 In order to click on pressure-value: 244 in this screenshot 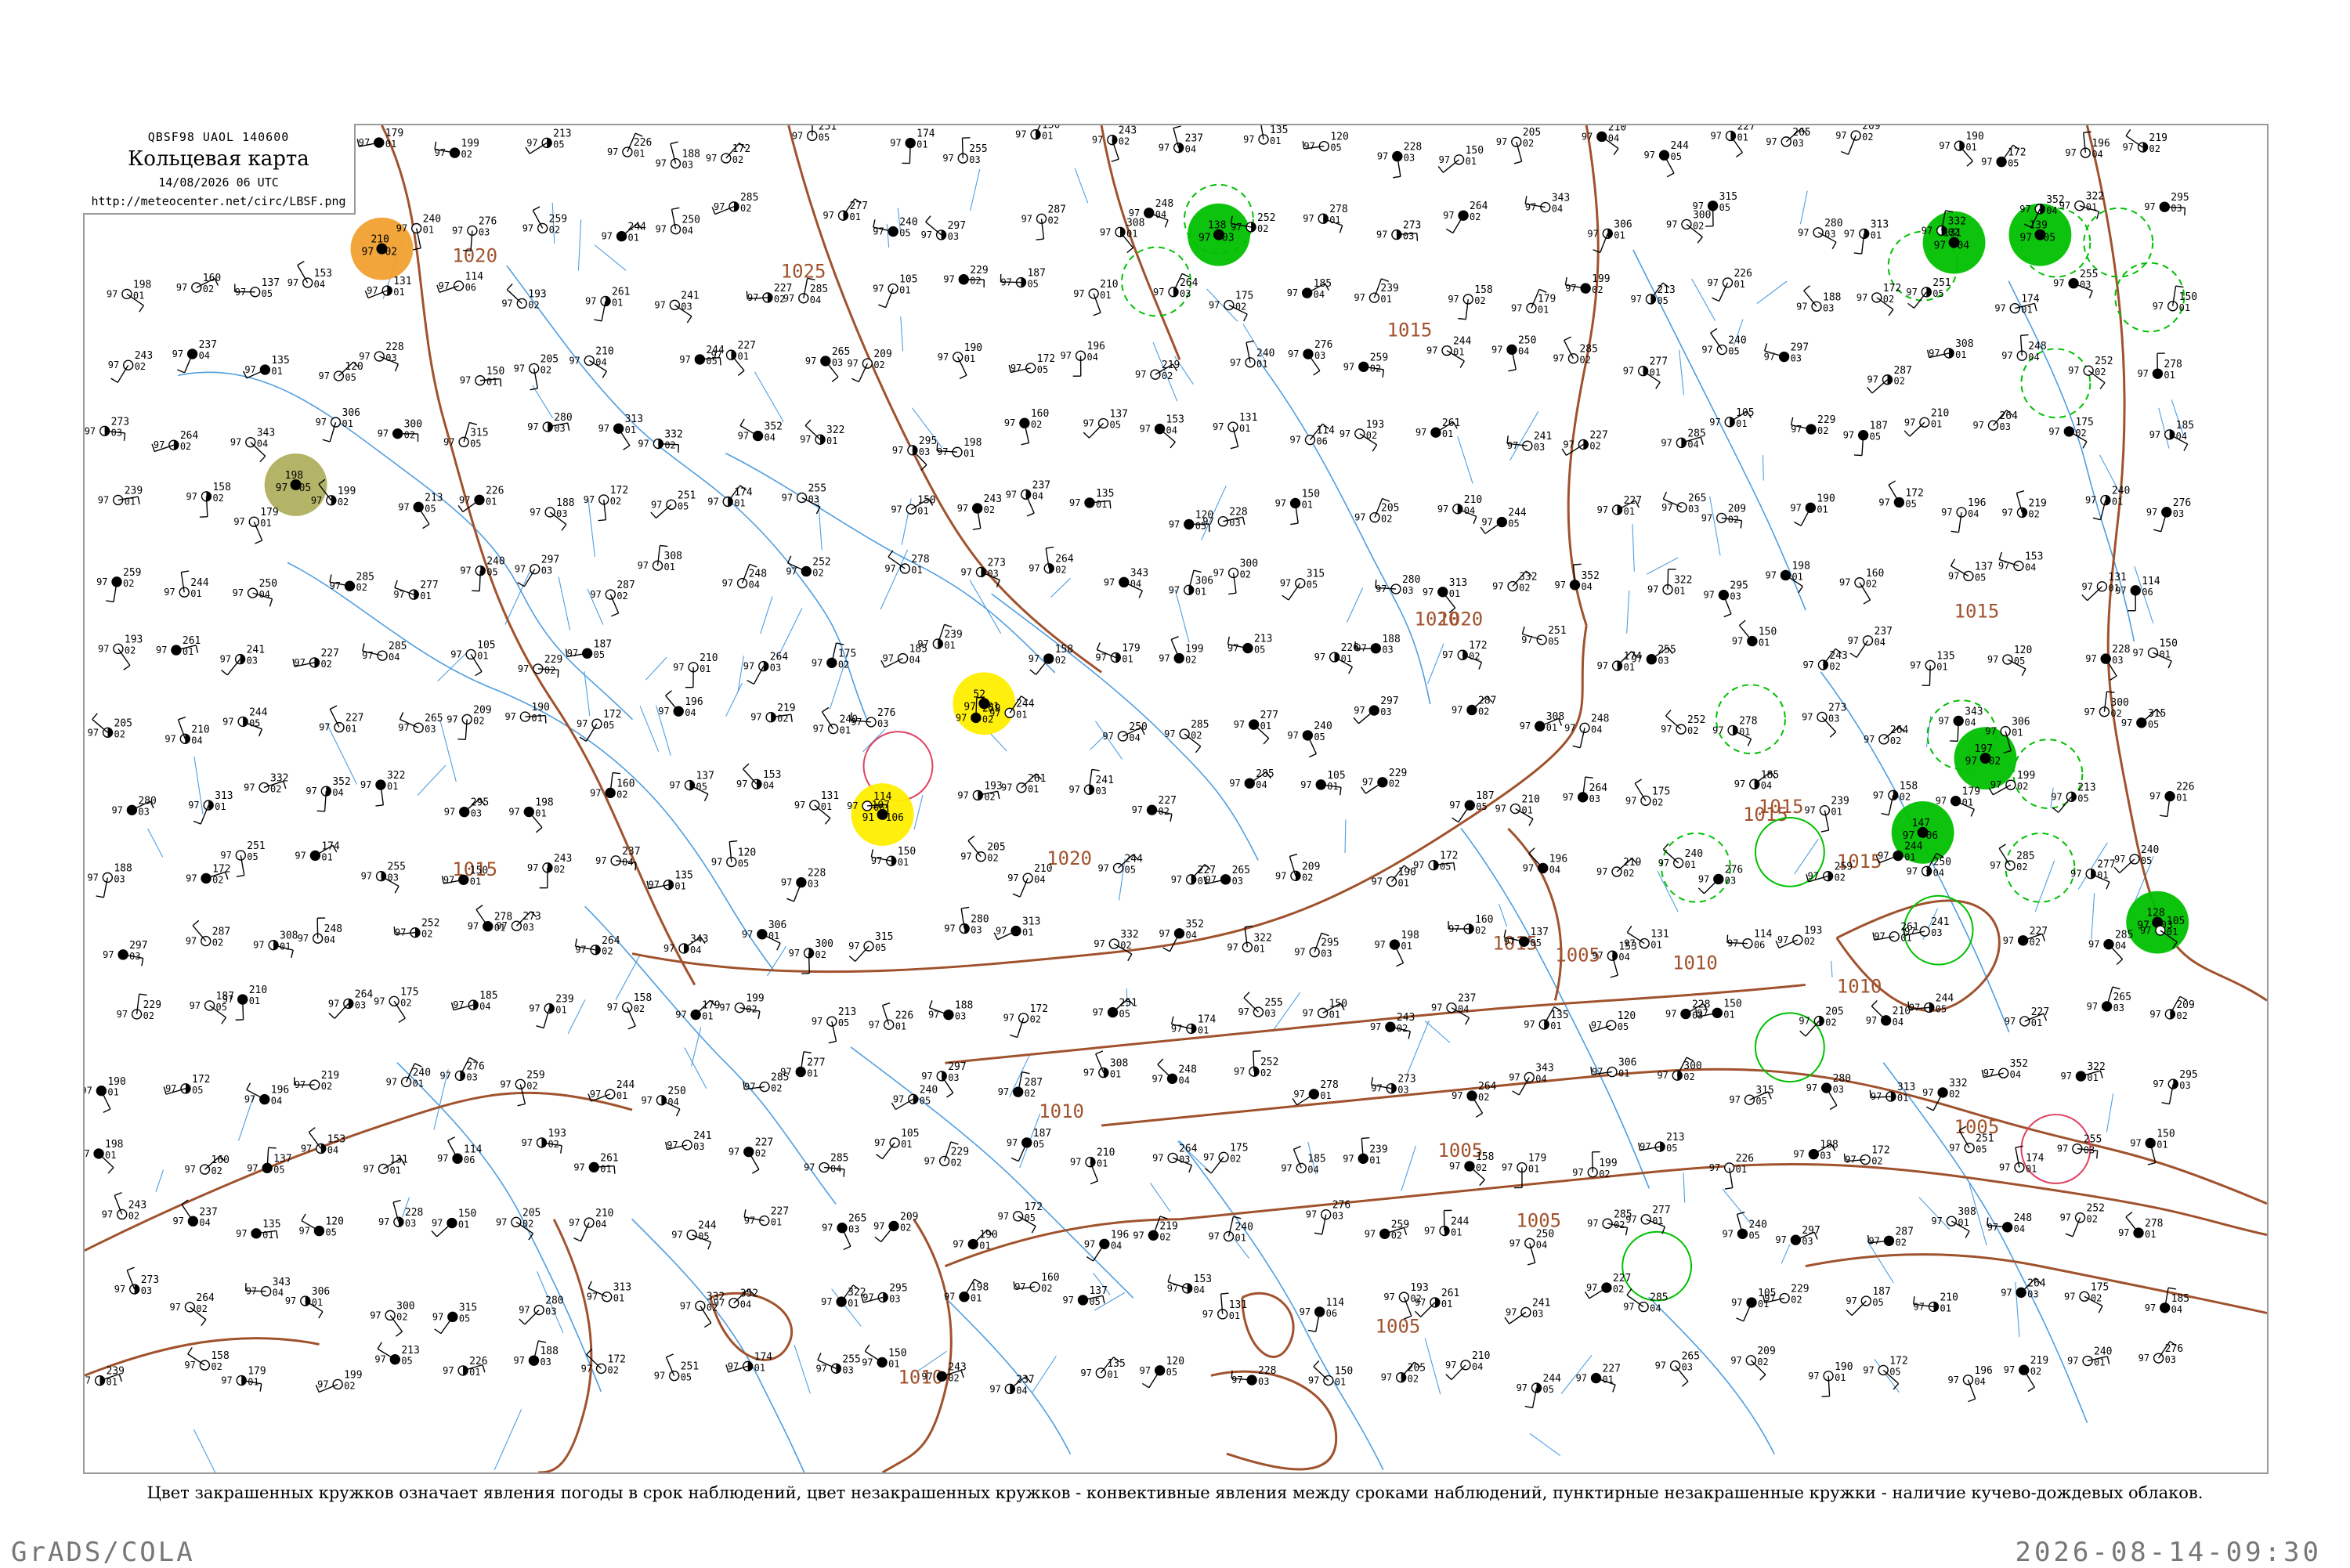, I will do `click(708, 1226)`.